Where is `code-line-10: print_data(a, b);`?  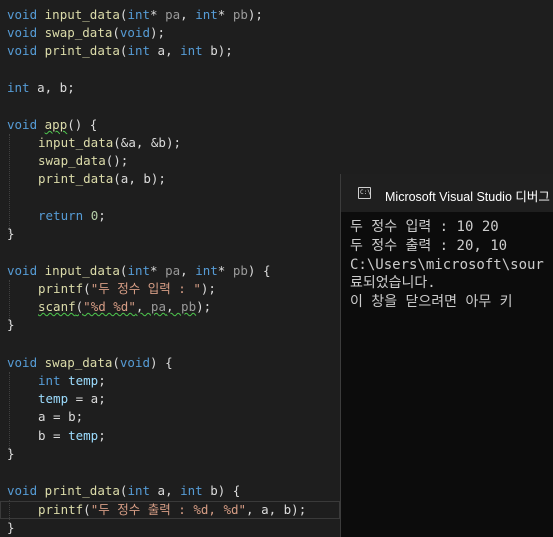
code-line-10: print_data(a, b); is located at coordinates (102, 178).